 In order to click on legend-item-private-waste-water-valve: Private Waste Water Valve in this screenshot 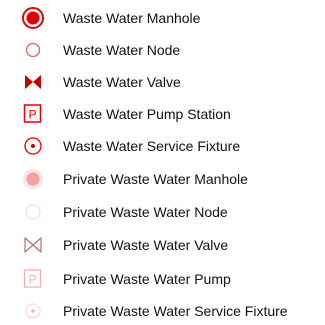, I will do `click(162, 245)`.